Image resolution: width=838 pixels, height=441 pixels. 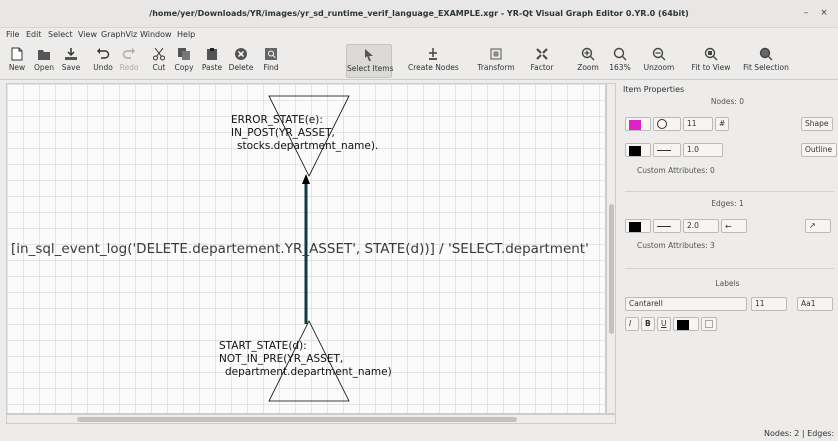 What do you see at coordinates (44, 67) in the screenshot?
I see `open-label: Open` at bounding box center [44, 67].